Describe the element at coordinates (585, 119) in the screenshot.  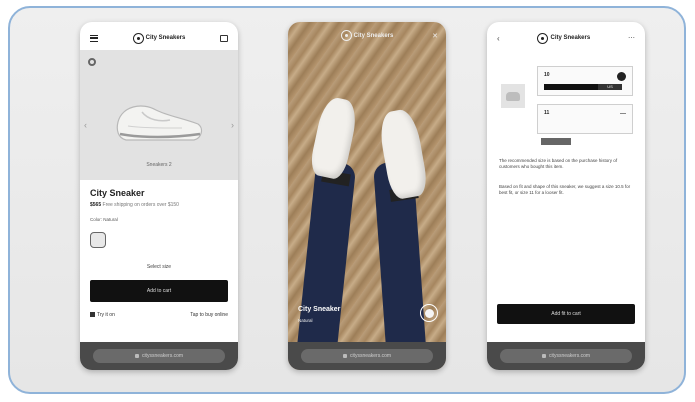
I see `size-card-secondary: 11` at that location.